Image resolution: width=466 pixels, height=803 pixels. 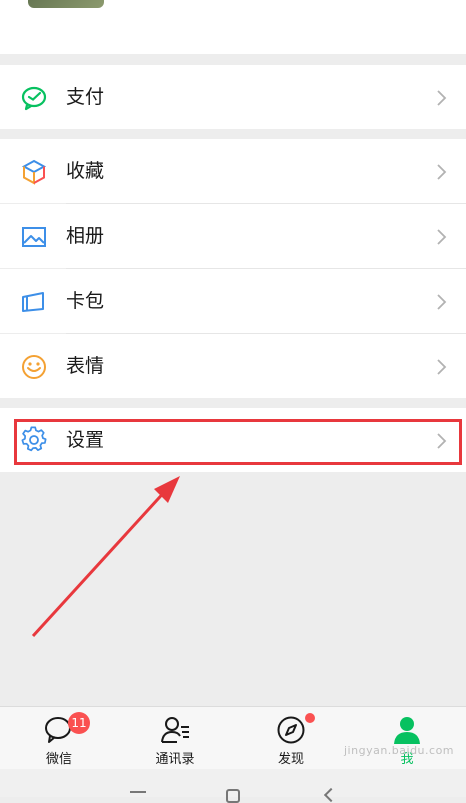 What do you see at coordinates (310, 718) in the screenshot?
I see `notification-dot` at bounding box center [310, 718].